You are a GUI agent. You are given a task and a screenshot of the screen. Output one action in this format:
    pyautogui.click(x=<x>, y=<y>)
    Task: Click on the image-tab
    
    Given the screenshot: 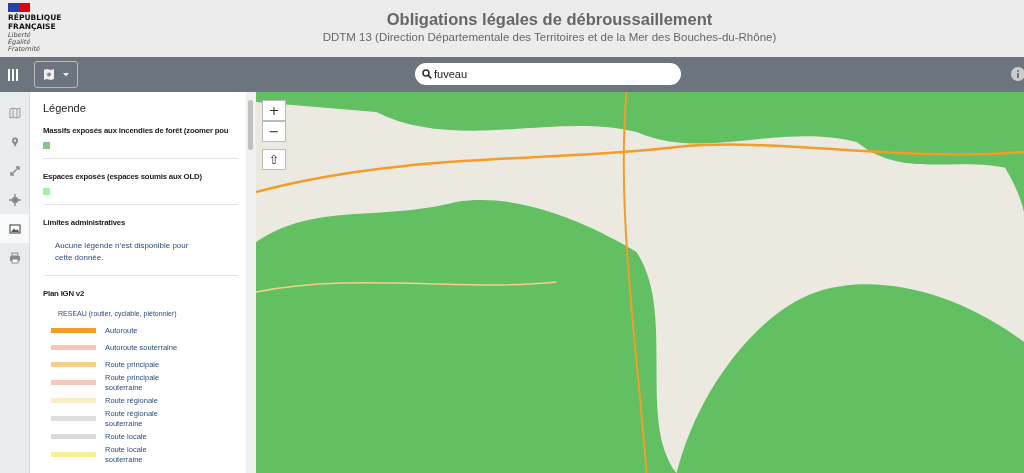 What is the action you would take?
    pyautogui.click(x=14, y=228)
    